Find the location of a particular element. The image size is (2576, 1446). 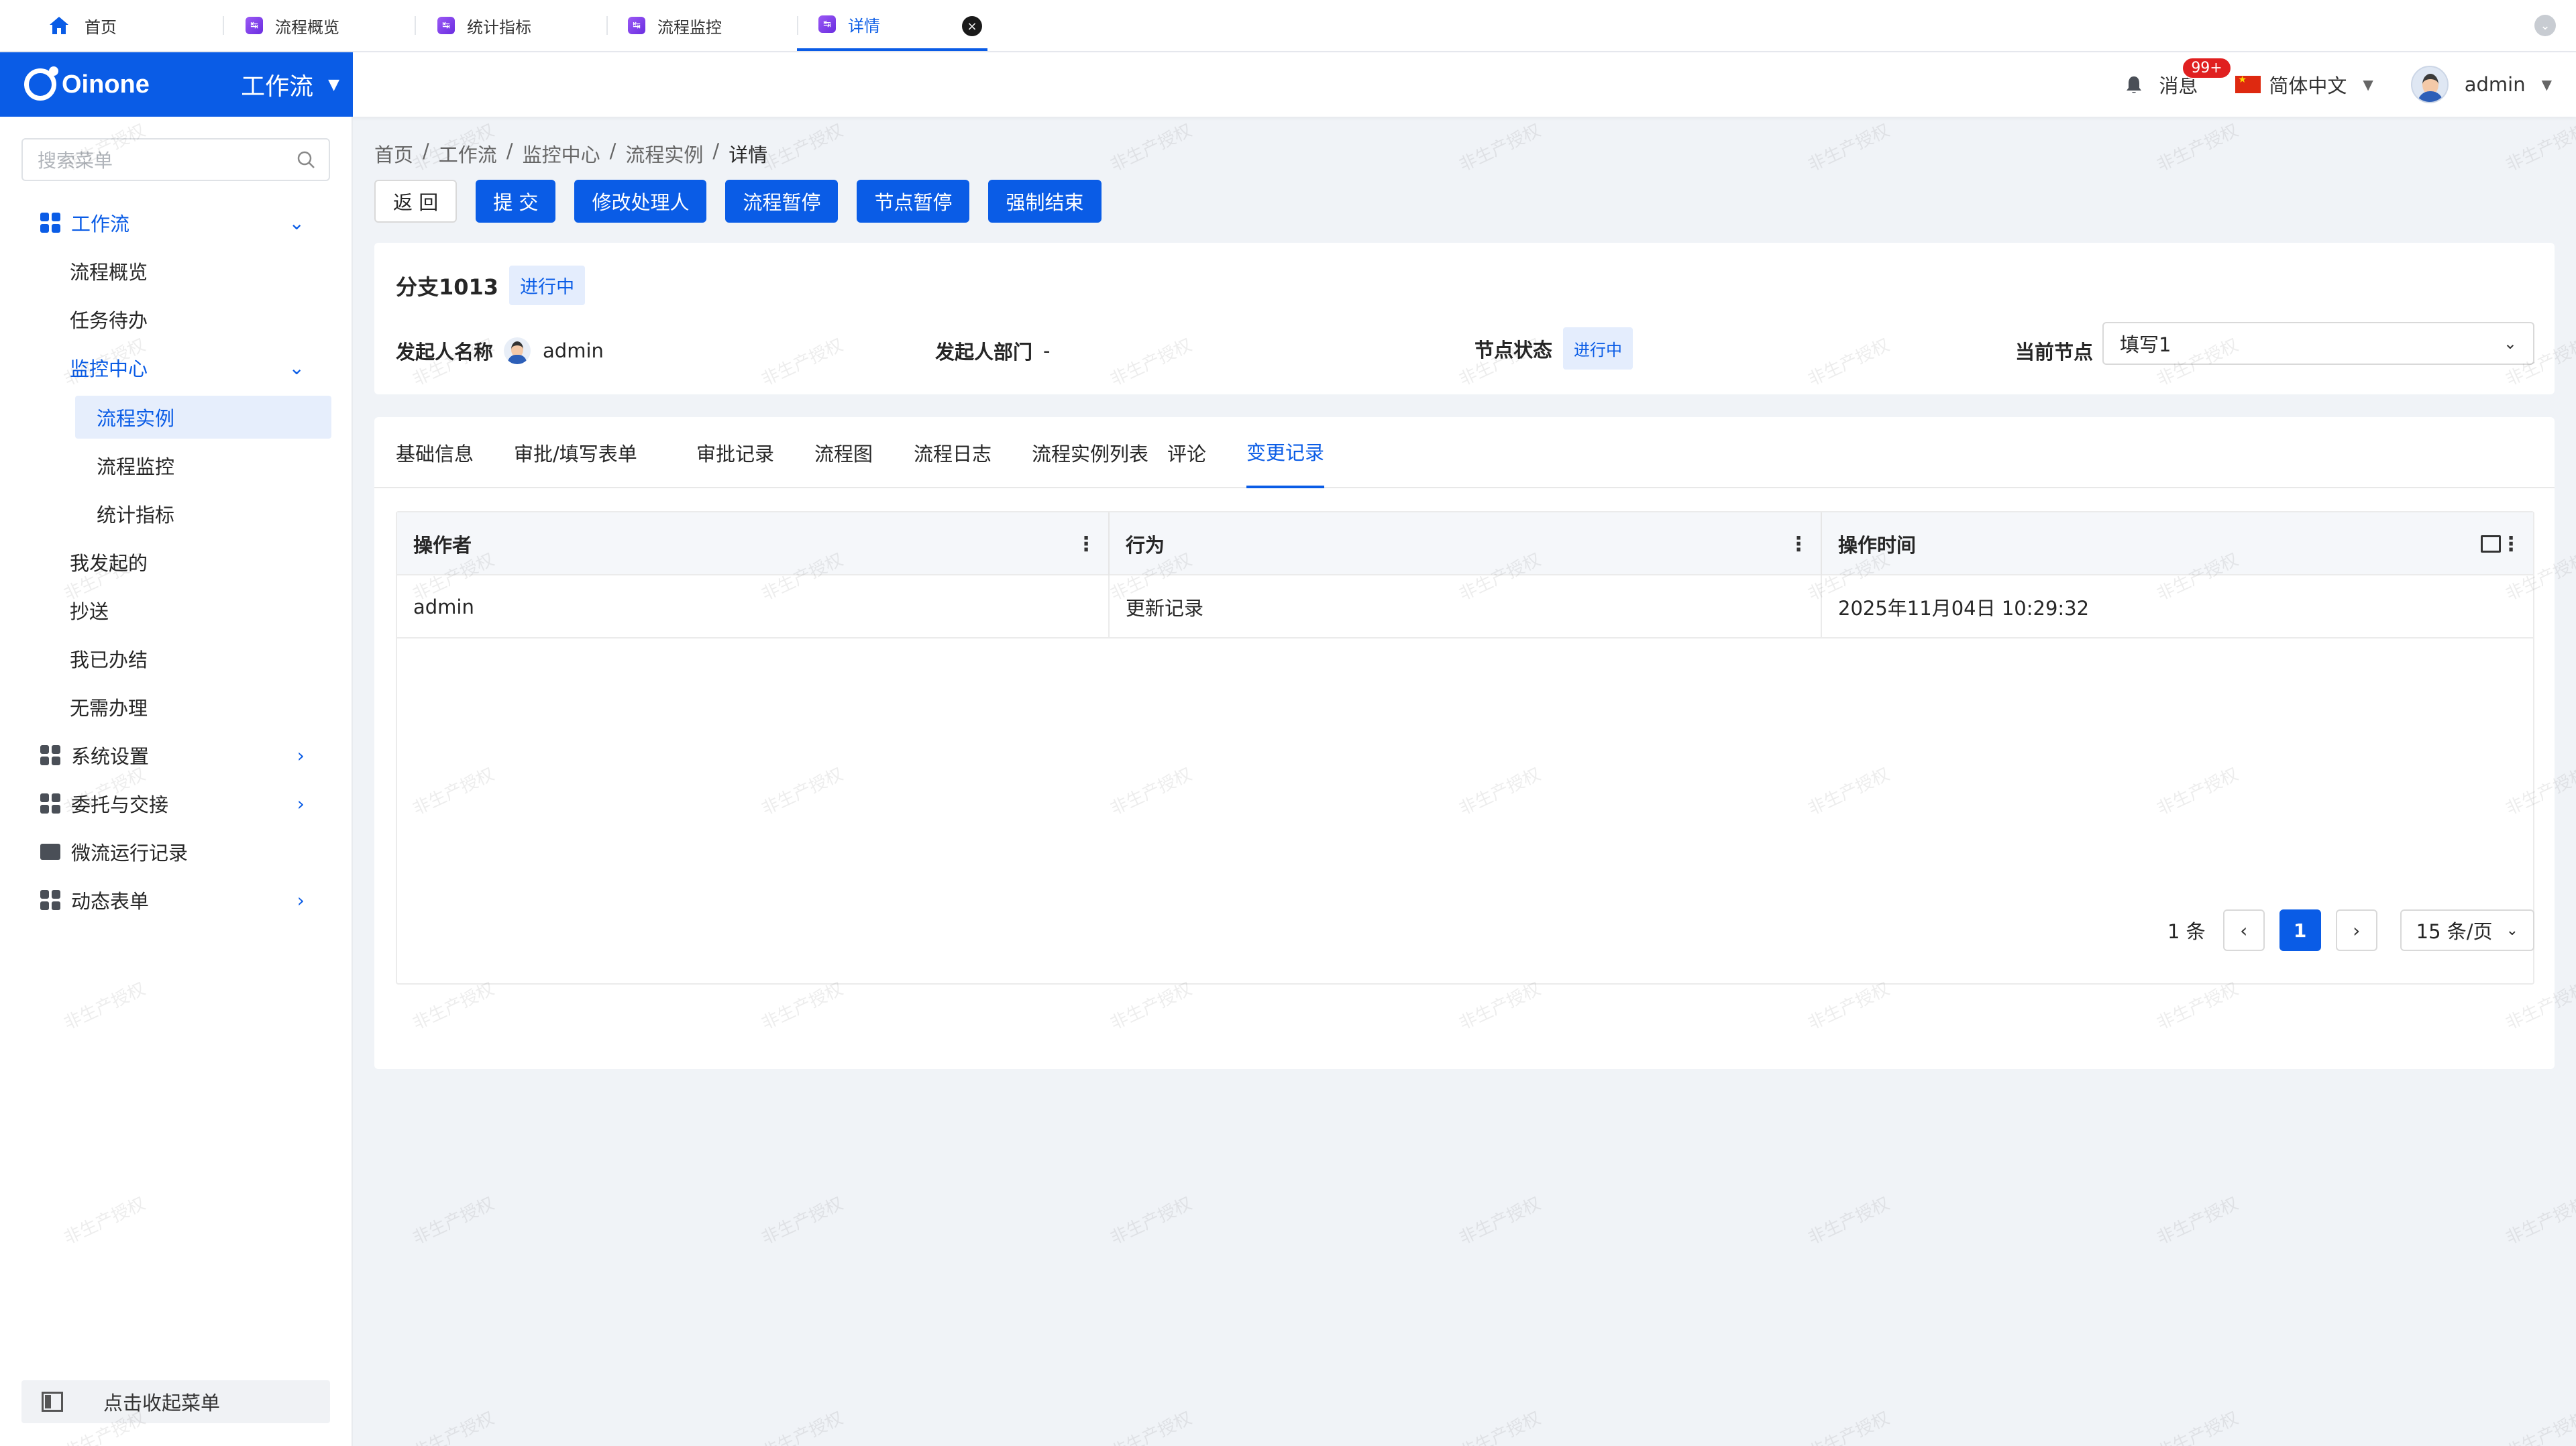

window-tab-flow-monitor: ↹ 流程监控 is located at coordinates (675, 25).